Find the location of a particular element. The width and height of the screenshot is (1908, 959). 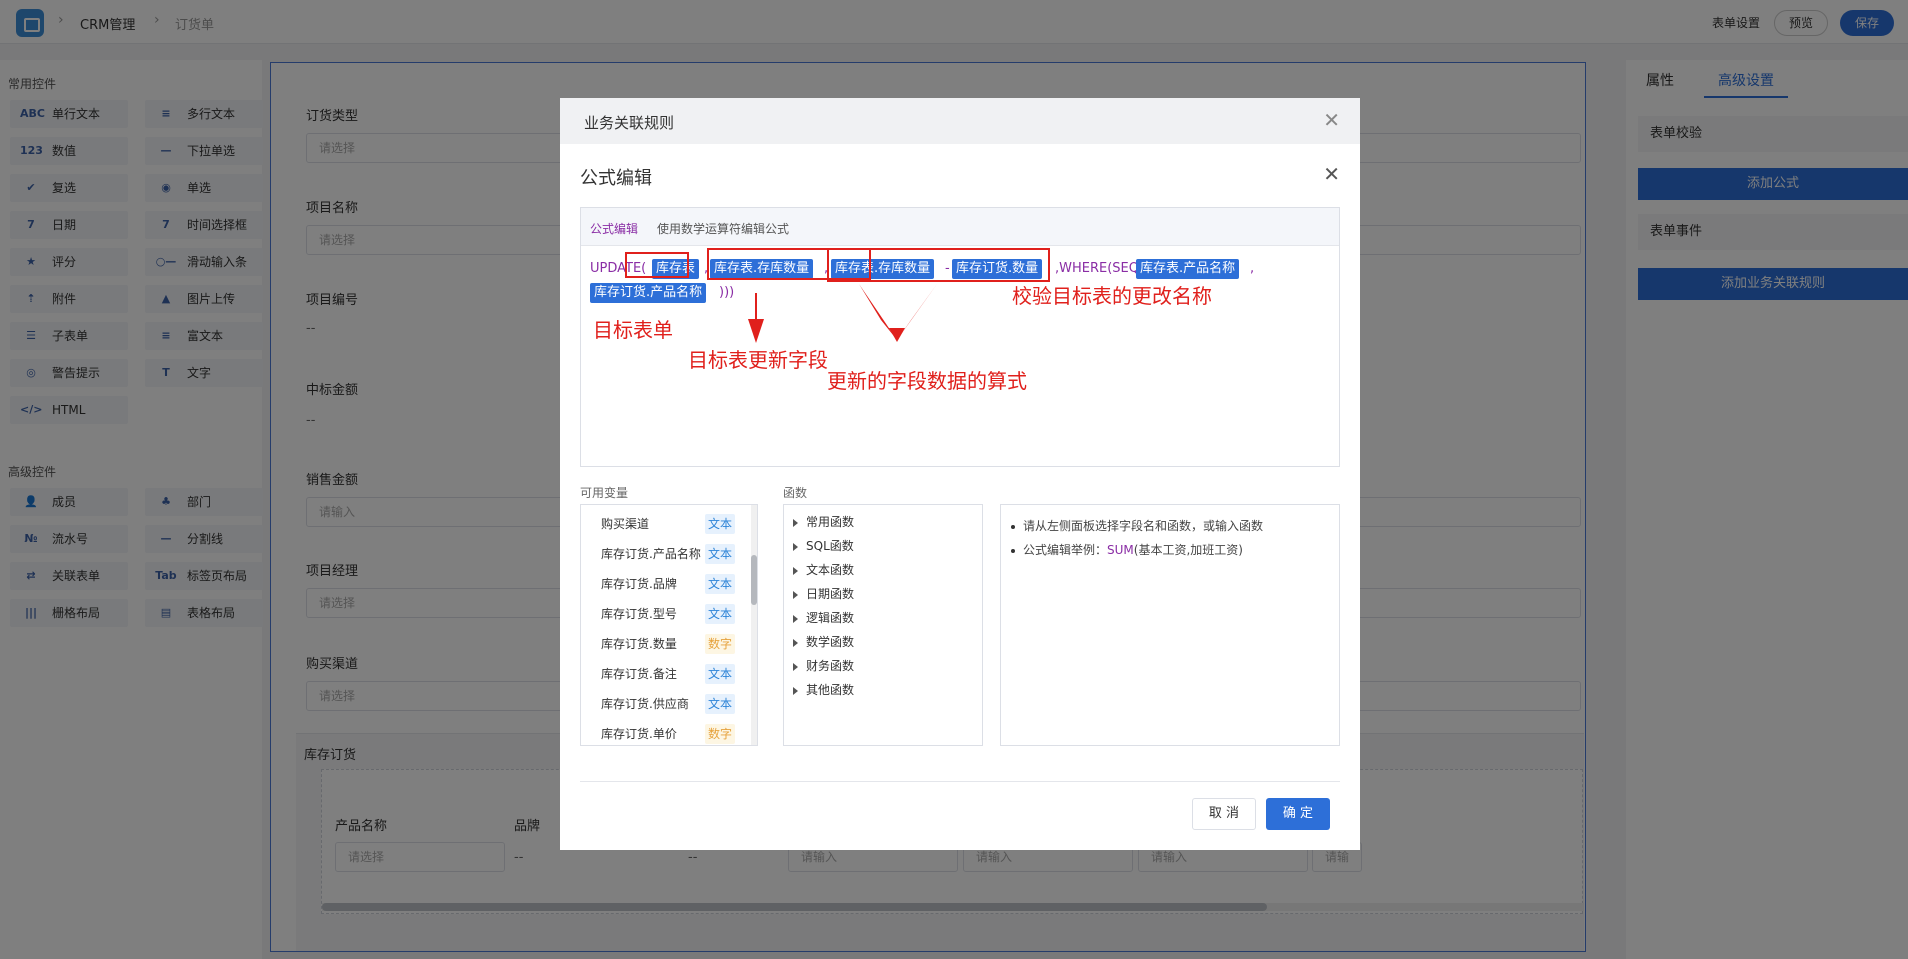

scrollbar-thumb is located at coordinates (754, 580).